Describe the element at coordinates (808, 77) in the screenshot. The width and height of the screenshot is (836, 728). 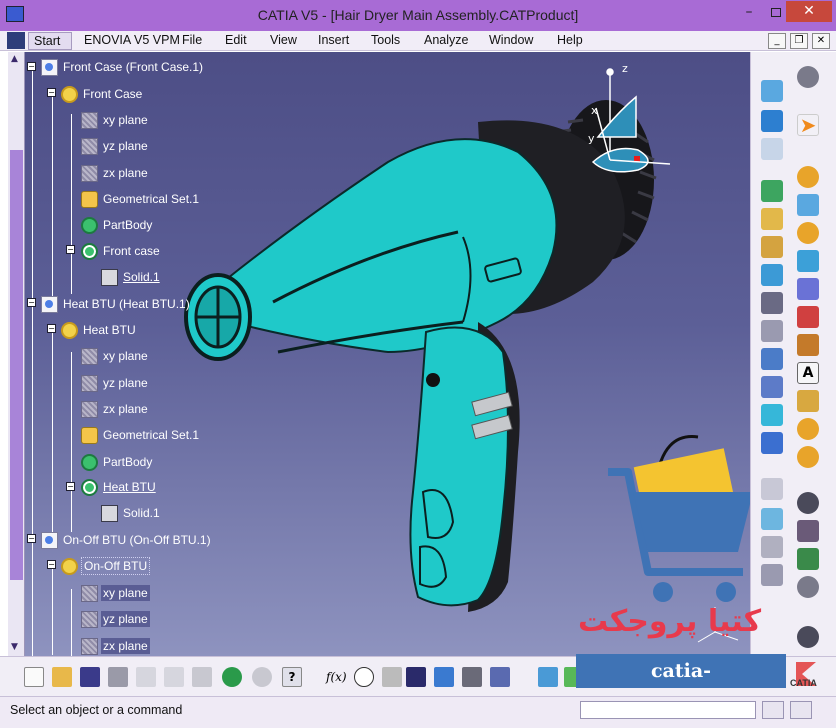
I see `gear-icon` at that location.